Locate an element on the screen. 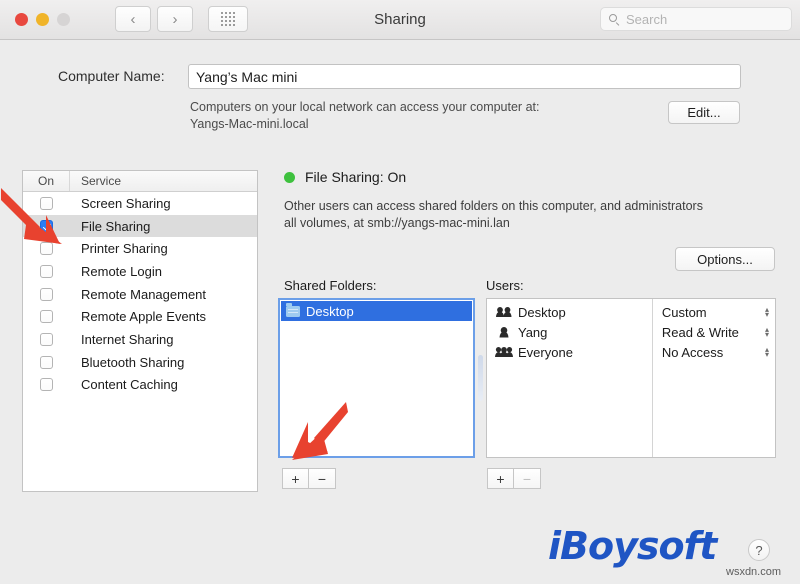 This screenshot has width=800, height=584. permission-dropdown: No Access ▴ ▾ is located at coordinates (714, 352).